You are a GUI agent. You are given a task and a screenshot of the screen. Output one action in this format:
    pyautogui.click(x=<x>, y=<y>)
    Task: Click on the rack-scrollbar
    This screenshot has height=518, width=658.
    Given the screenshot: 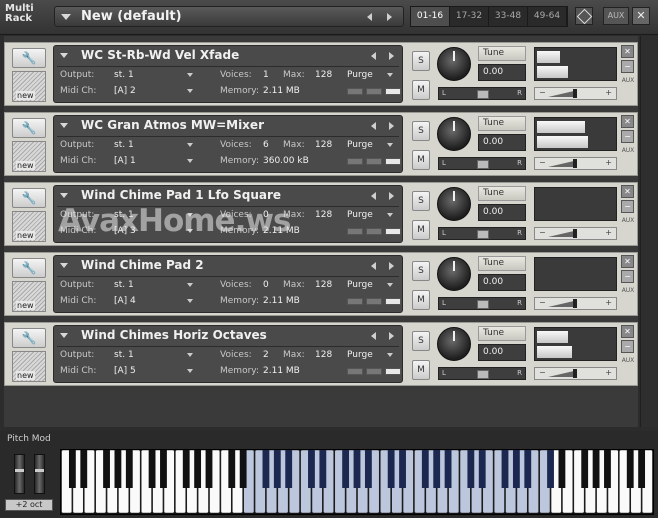 What is the action you would take?
    pyautogui.click(x=648, y=231)
    